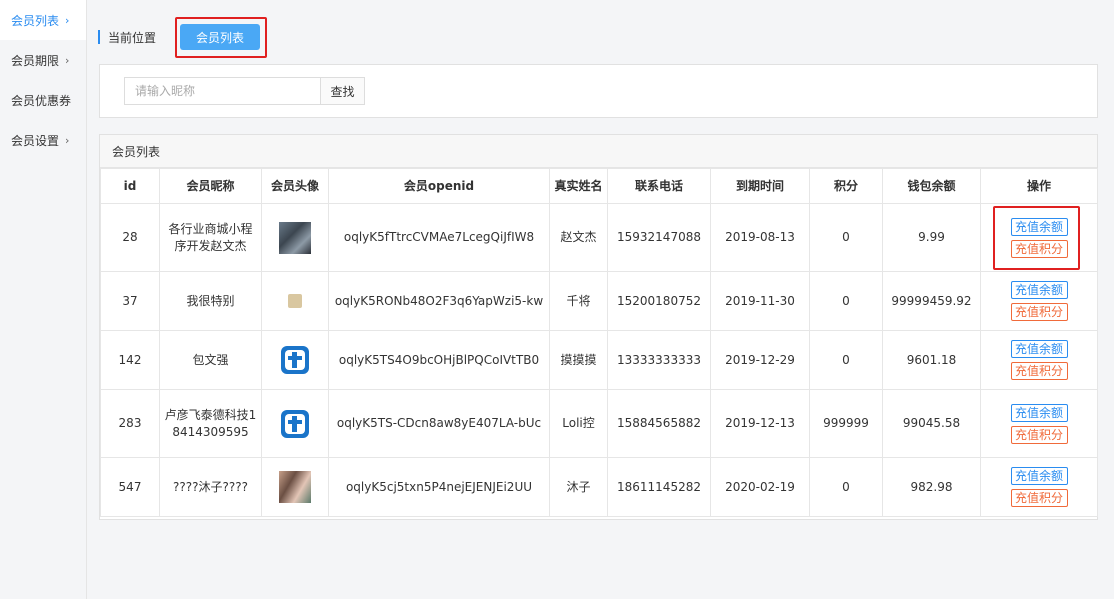 The image size is (1114, 599). I want to click on cell-nickname: 各行业商城小程序开发赵文杰, so click(210, 237).